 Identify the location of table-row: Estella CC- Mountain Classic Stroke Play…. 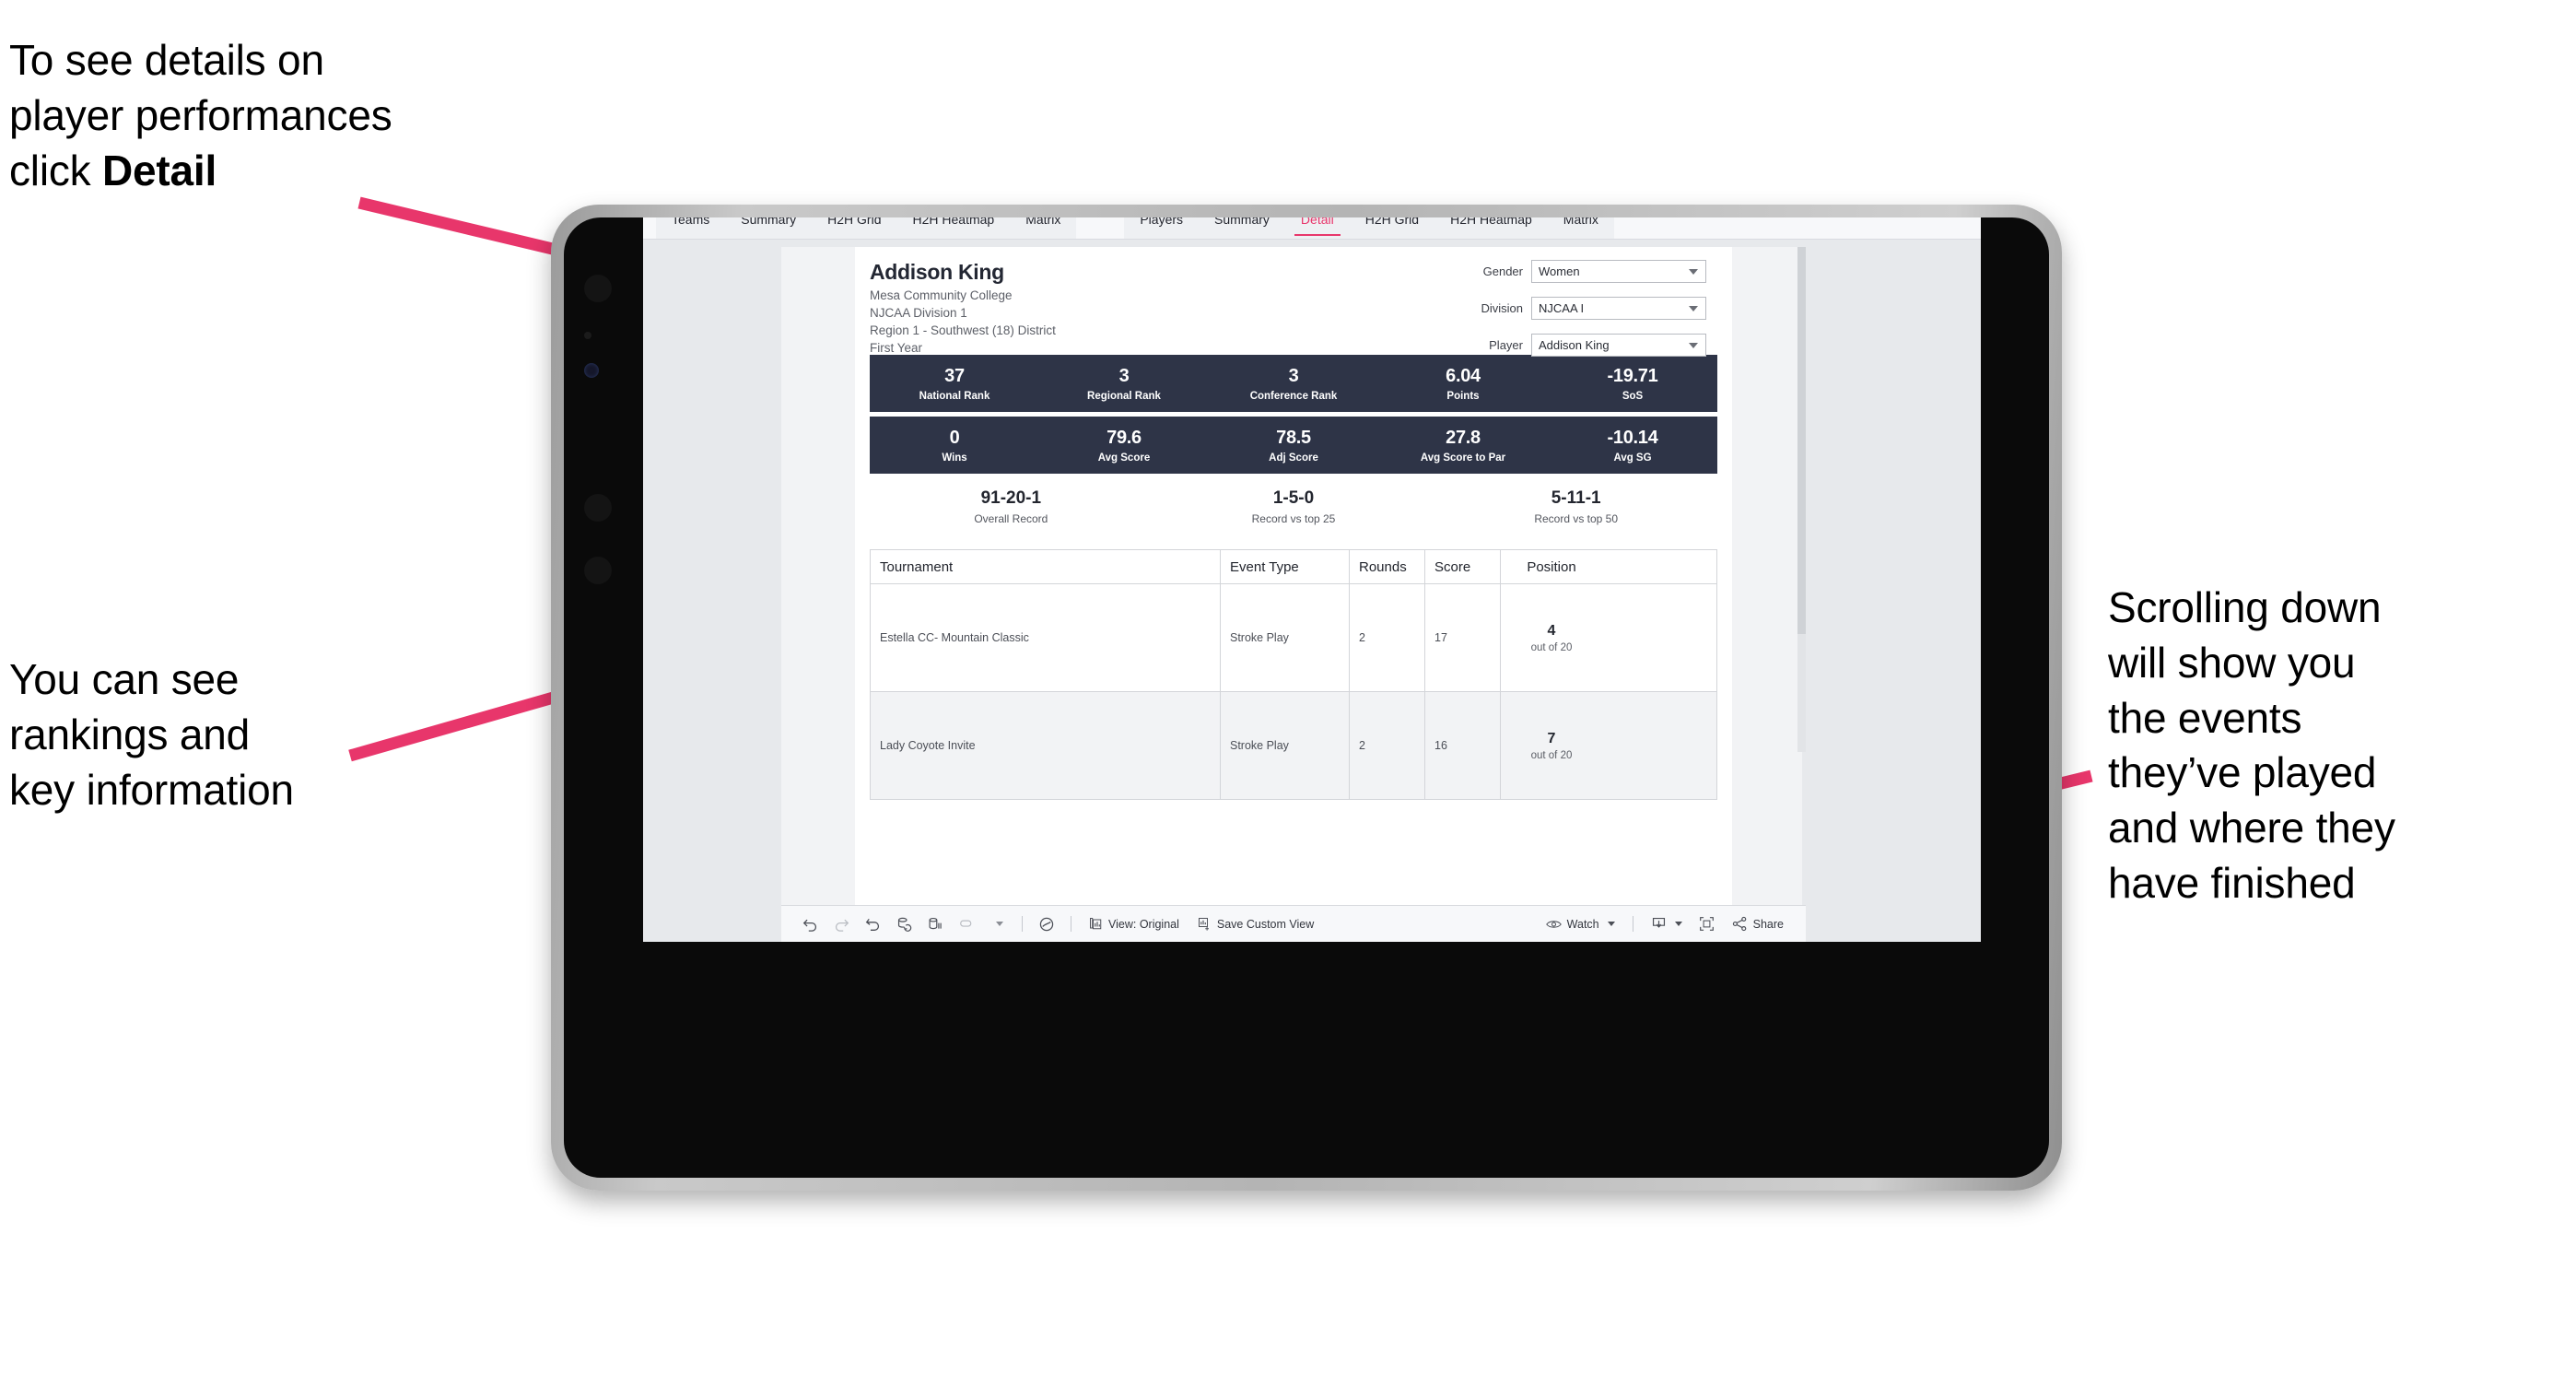
(1293, 638).